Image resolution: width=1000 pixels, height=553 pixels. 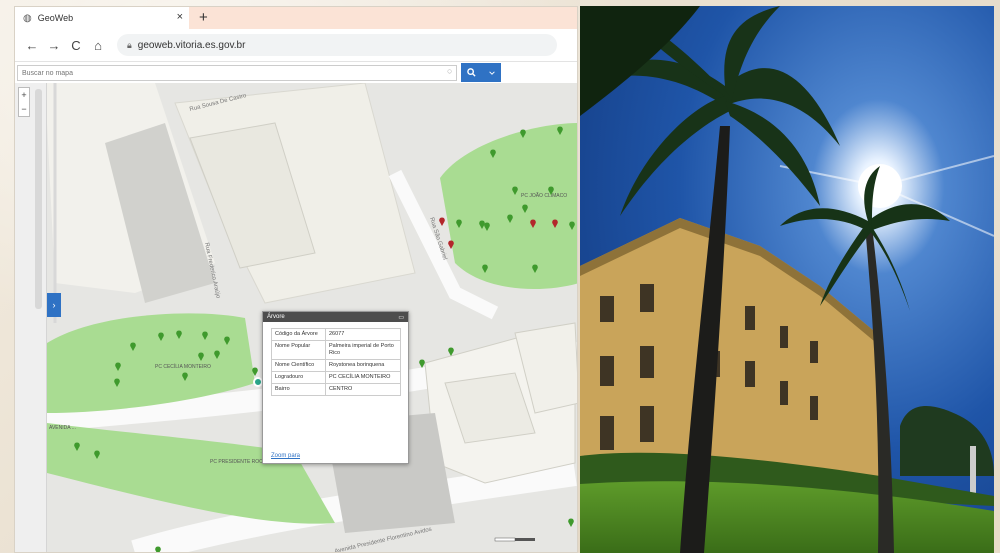 I want to click on popup-row: Código da Árvore 26077, so click(x=336, y=334).